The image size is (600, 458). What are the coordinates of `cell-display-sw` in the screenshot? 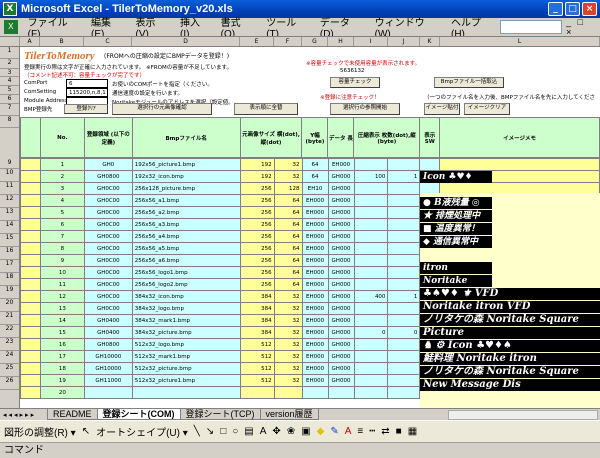 It's located at (430, 164).